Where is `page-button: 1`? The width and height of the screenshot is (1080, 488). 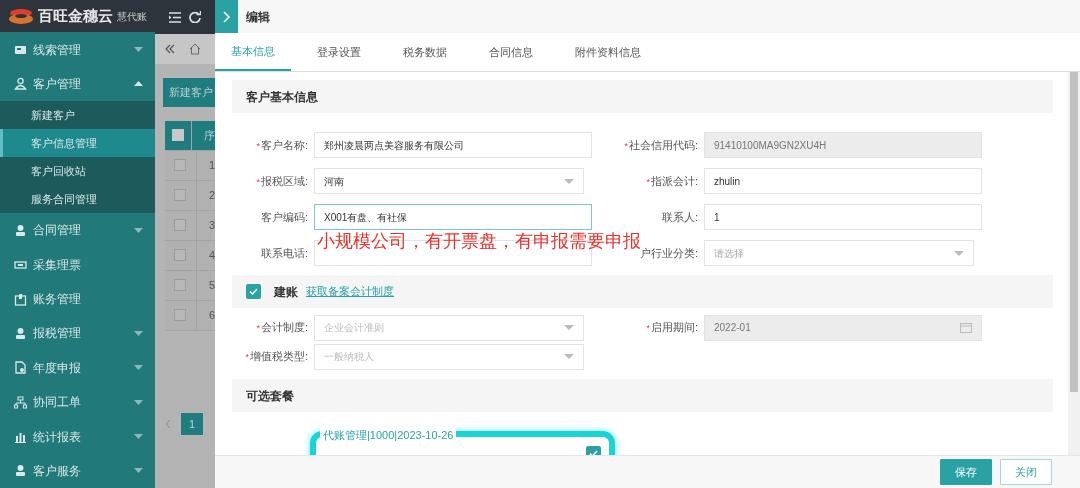
page-button: 1 is located at coordinates (192, 423).